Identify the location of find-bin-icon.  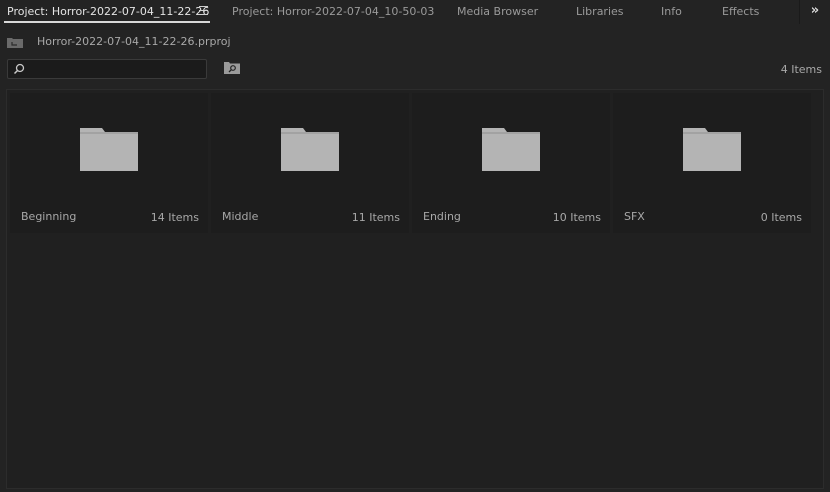
(232, 67).